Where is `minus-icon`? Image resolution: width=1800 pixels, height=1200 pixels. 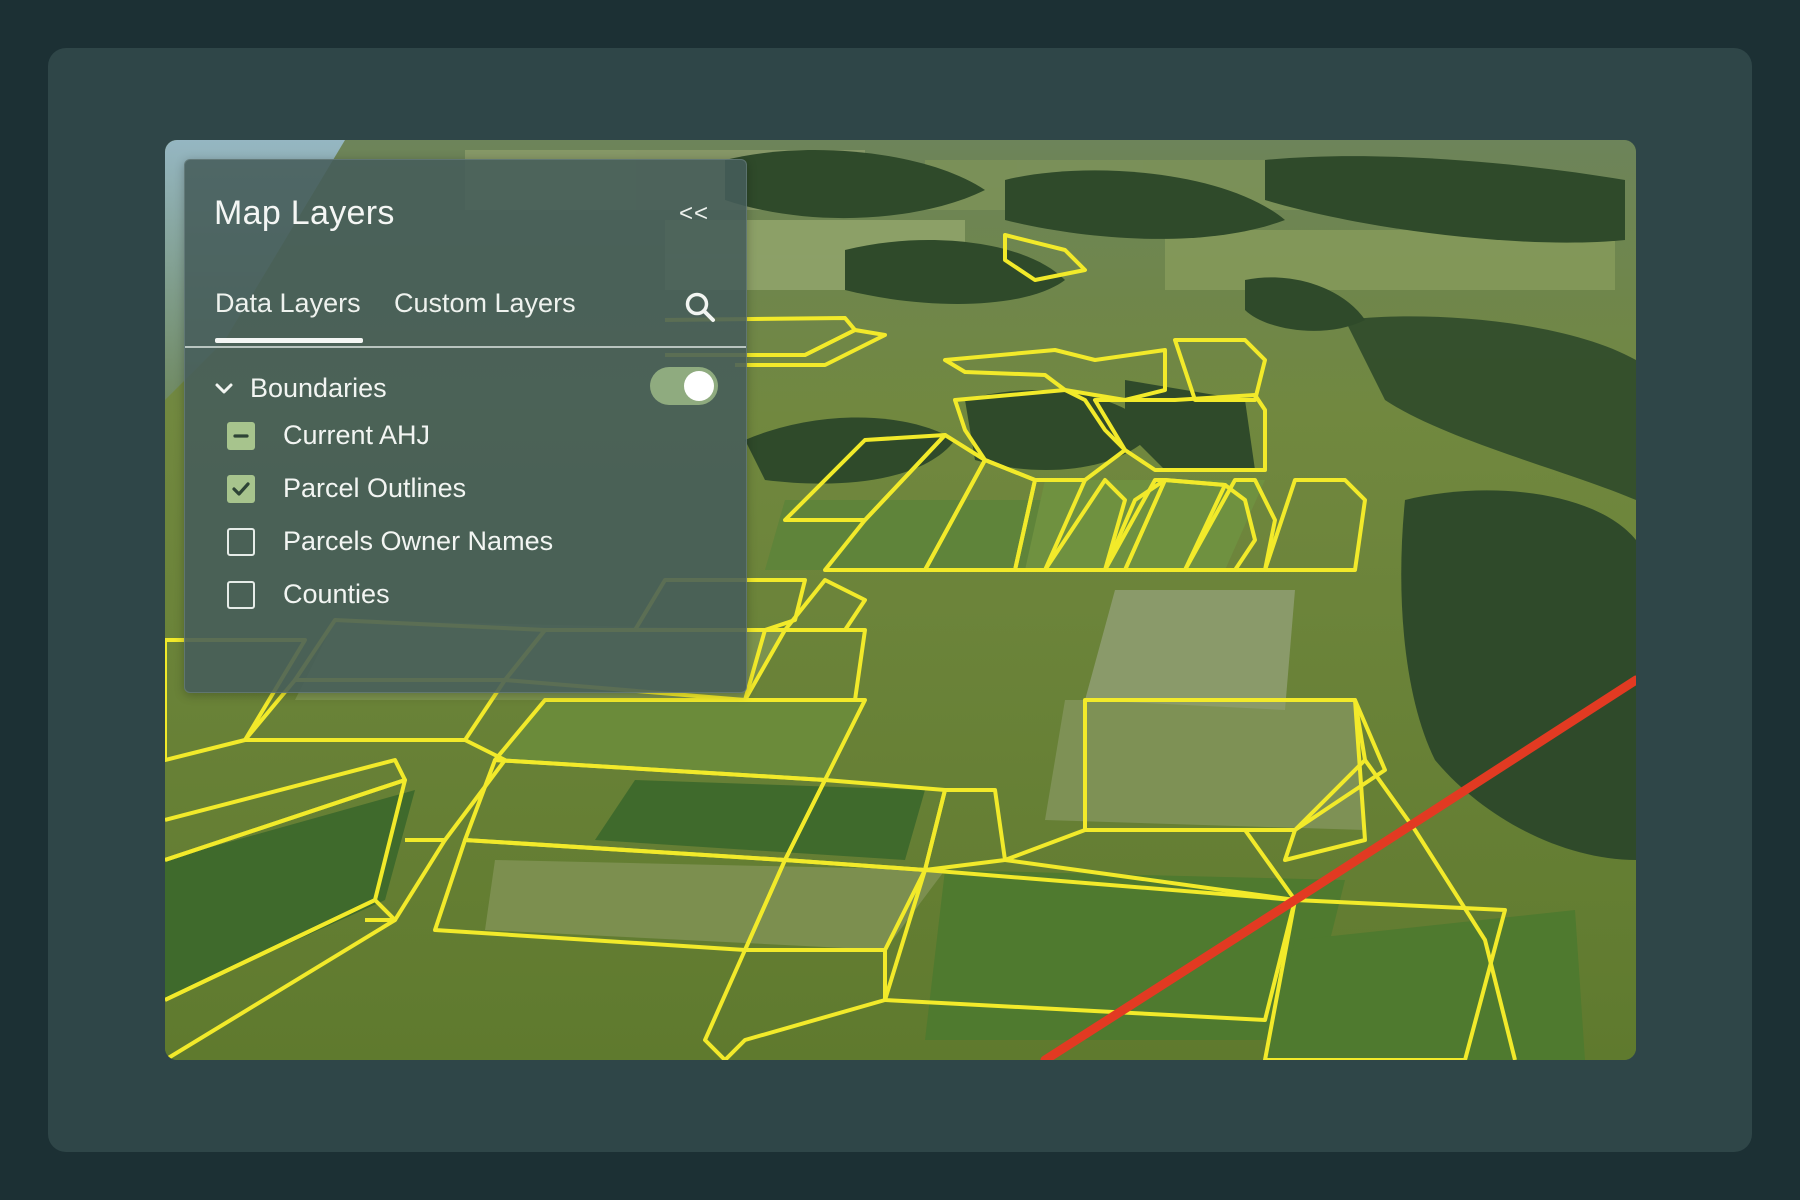
minus-icon is located at coordinates (241, 436).